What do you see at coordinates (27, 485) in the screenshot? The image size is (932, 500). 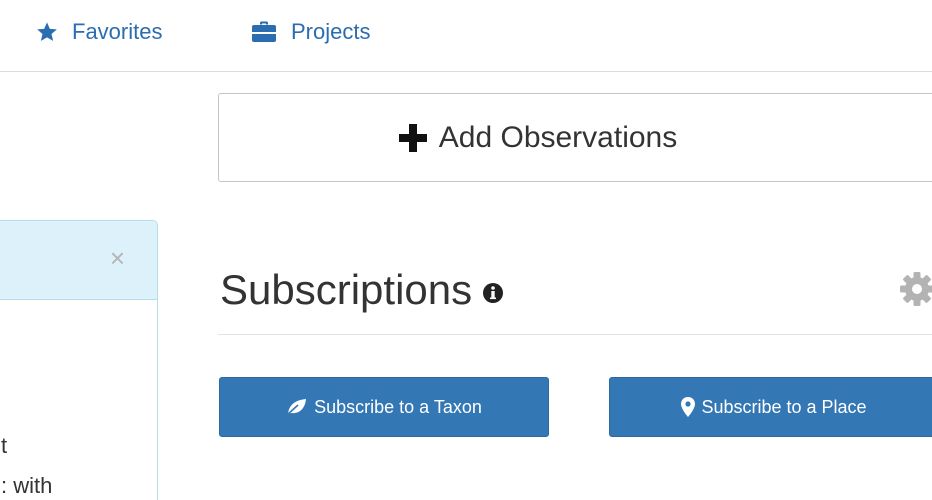 I see `panel-text-line: : with` at bounding box center [27, 485].